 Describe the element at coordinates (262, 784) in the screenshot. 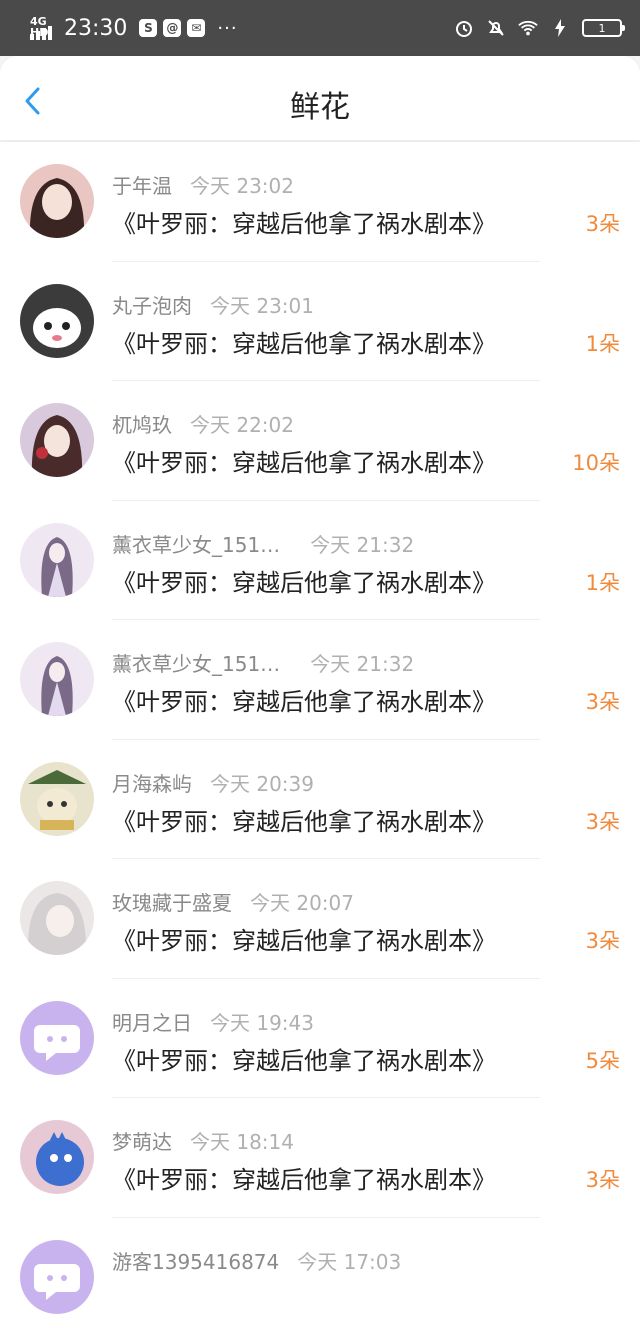

I see `send-time: 今天 20:39` at that location.